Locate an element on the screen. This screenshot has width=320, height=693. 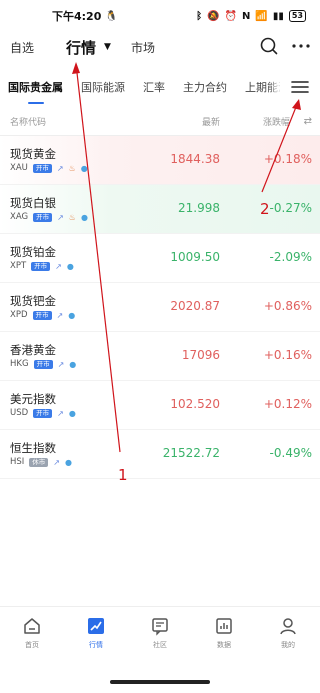
column-header: 名称代码 最新 涨跌幅 ⇄ is located at coordinates (160, 122).